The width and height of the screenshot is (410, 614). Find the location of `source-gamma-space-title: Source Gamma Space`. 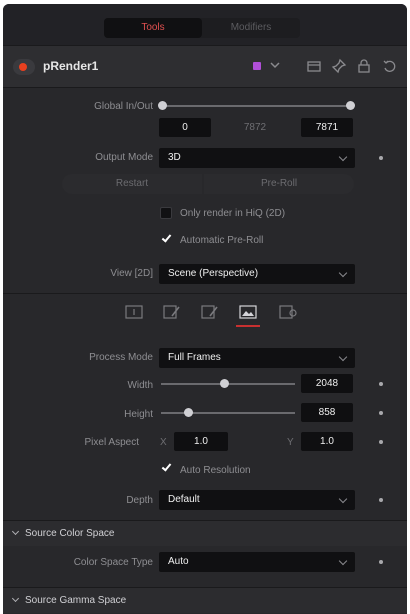

source-gamma-space-title: Source Gamma Space is located at coordinates (76, 600).